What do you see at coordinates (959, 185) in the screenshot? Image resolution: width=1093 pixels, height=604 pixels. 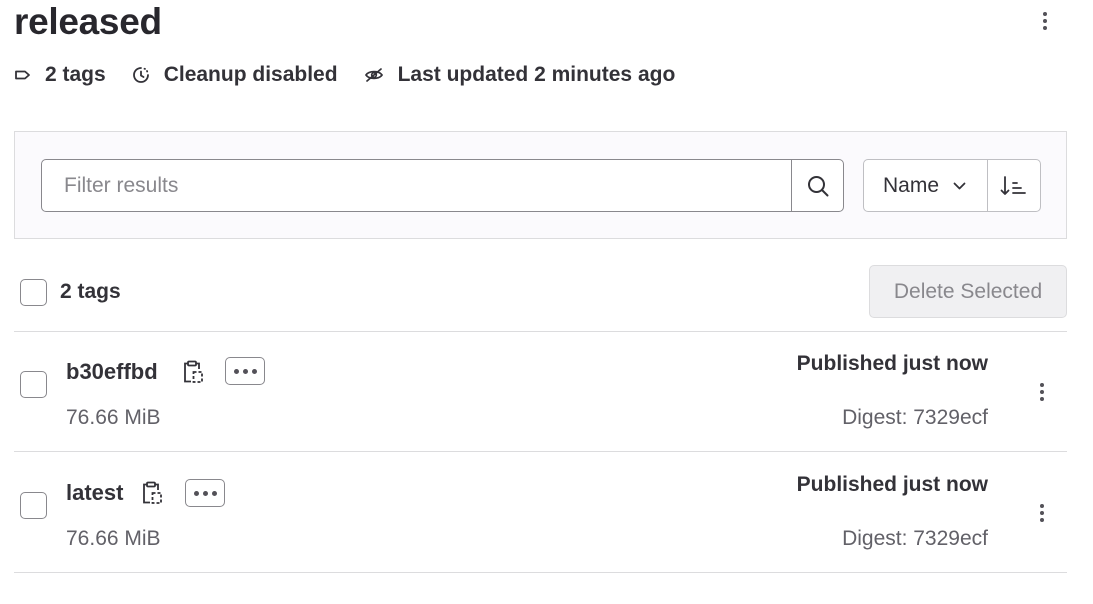 I see `chevron-down-icon` at bounding box center [959, 185].